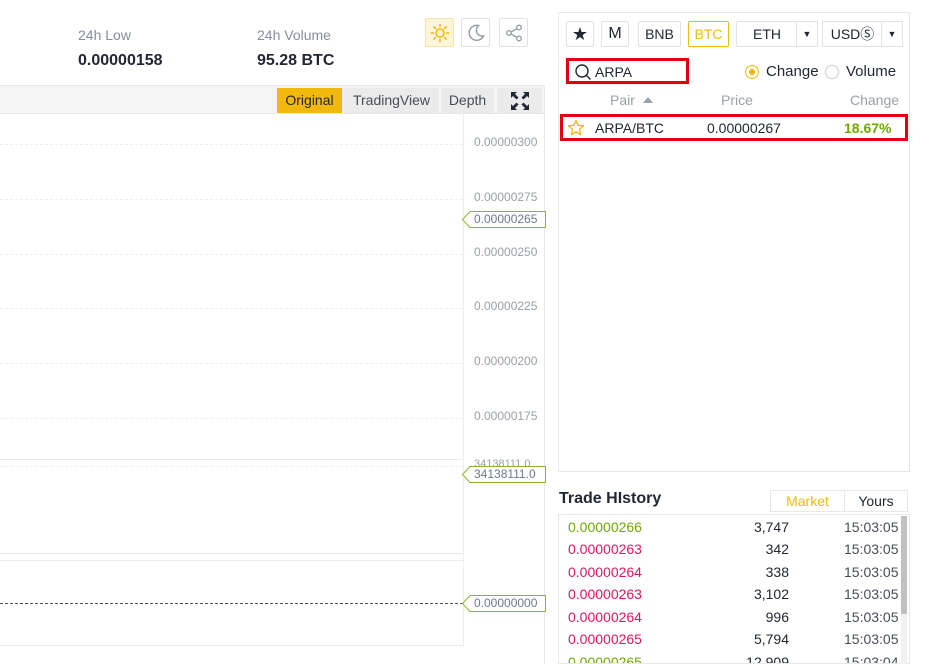 The height and width of the screenshot is (664, 929). What do you see at coordinates (734, 527) in the screenshot?
I see `trade-row: 0.00000266 3,747 15:03:05` at bounding box center [734, 527].